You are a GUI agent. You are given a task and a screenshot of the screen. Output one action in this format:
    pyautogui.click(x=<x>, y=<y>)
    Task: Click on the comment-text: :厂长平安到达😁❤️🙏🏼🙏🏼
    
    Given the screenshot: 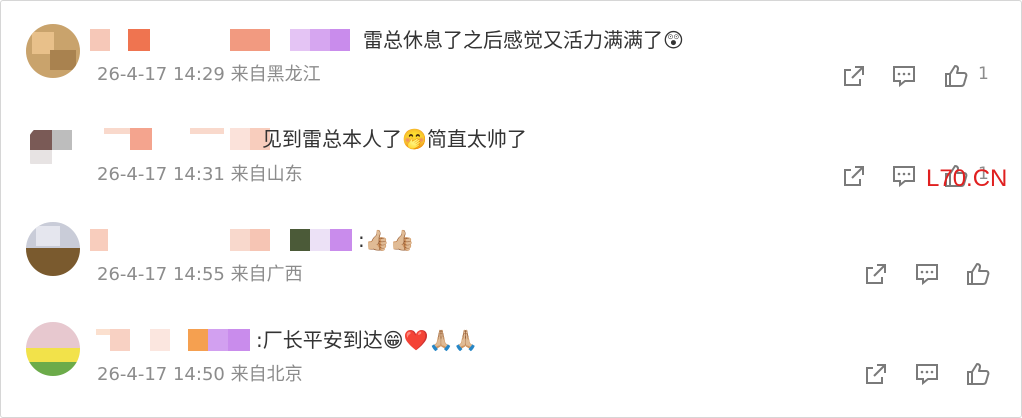 What is the action you would take?
    pyautogui.click(x=367, y=340)
    